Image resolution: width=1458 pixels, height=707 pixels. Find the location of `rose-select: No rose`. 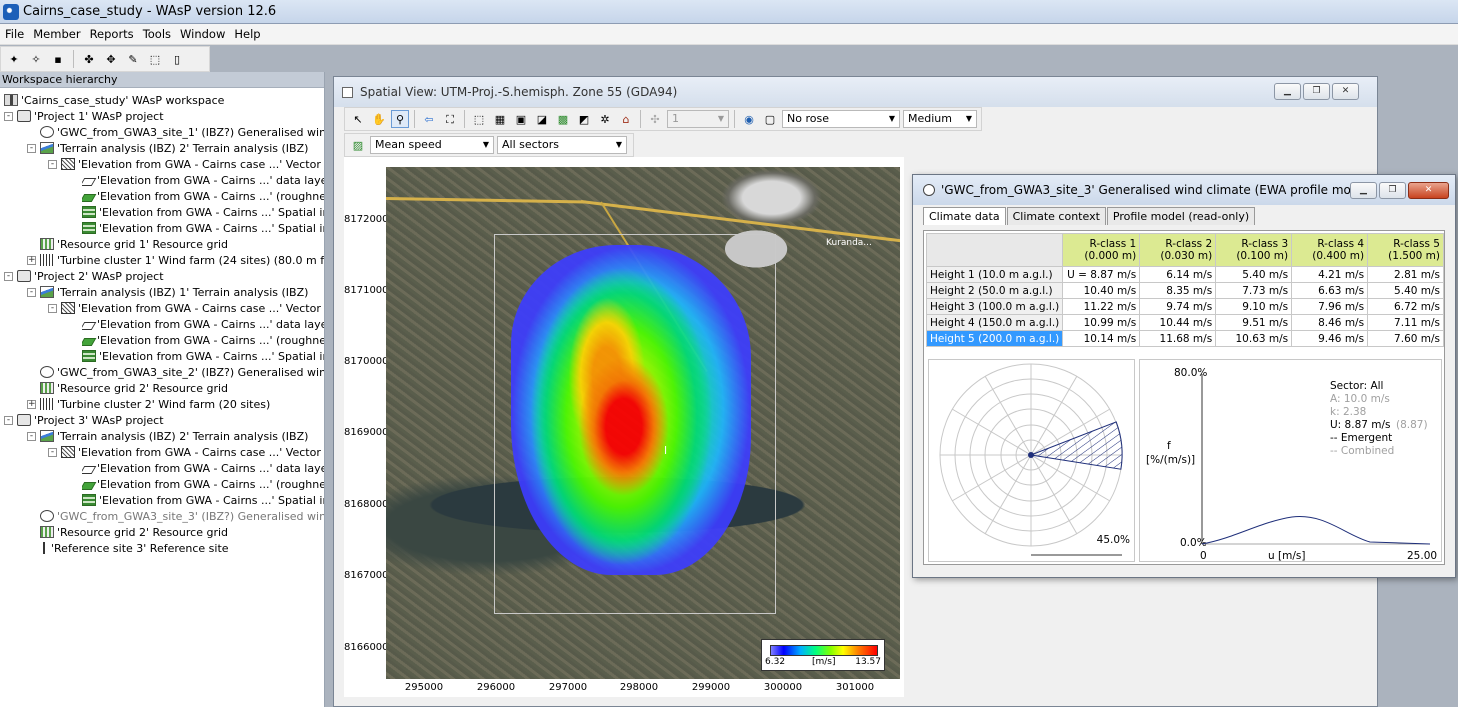

rose-select: No rose is located at coordinates (841, 119).